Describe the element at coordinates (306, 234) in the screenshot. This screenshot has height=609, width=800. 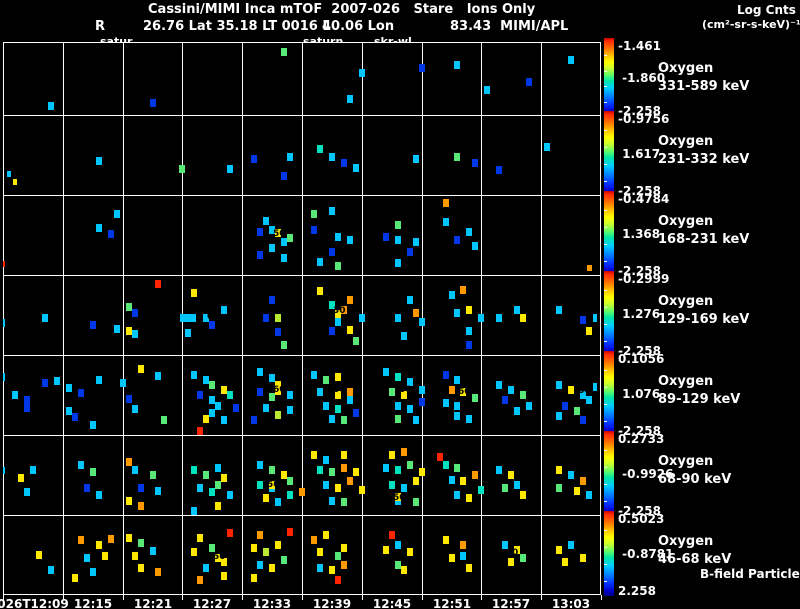
I see `contour-label: 2` at that location.